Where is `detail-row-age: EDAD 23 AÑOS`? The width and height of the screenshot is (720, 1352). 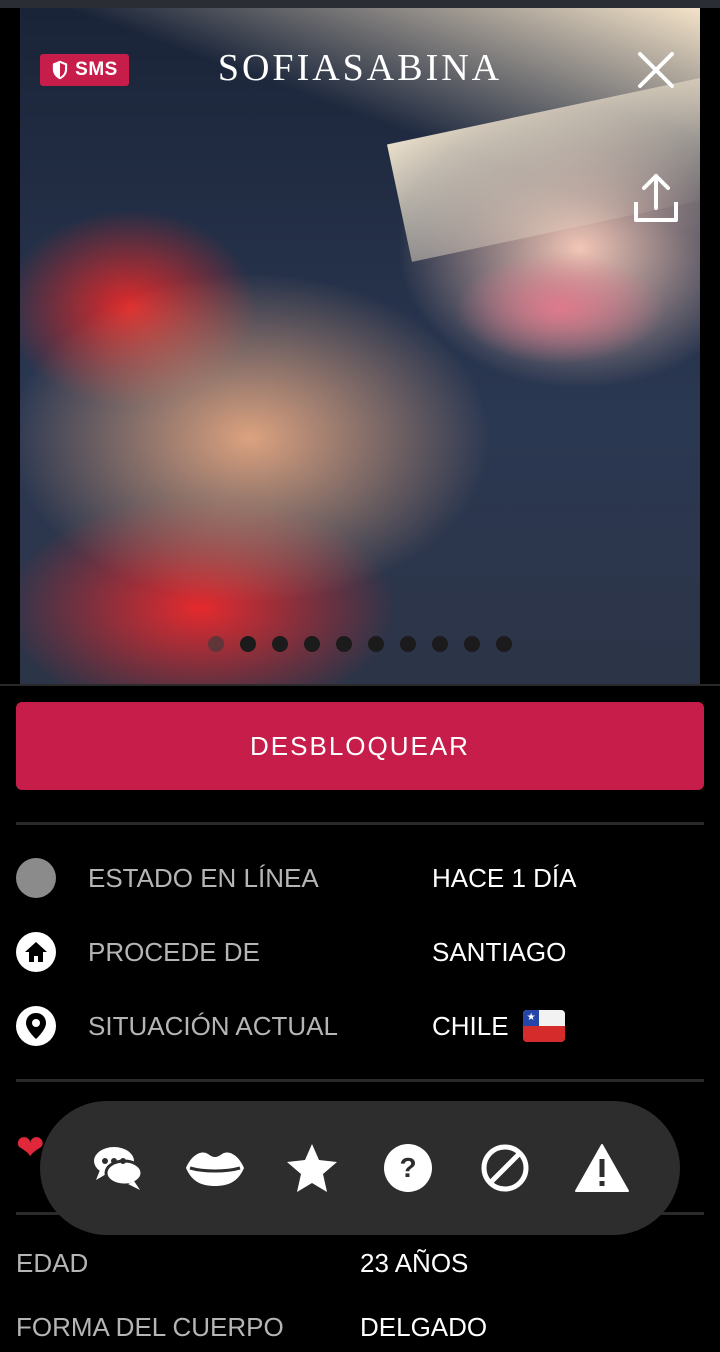 detail-row-age: EDAD 23 AÑOS is located at coordinates (360, 1268).